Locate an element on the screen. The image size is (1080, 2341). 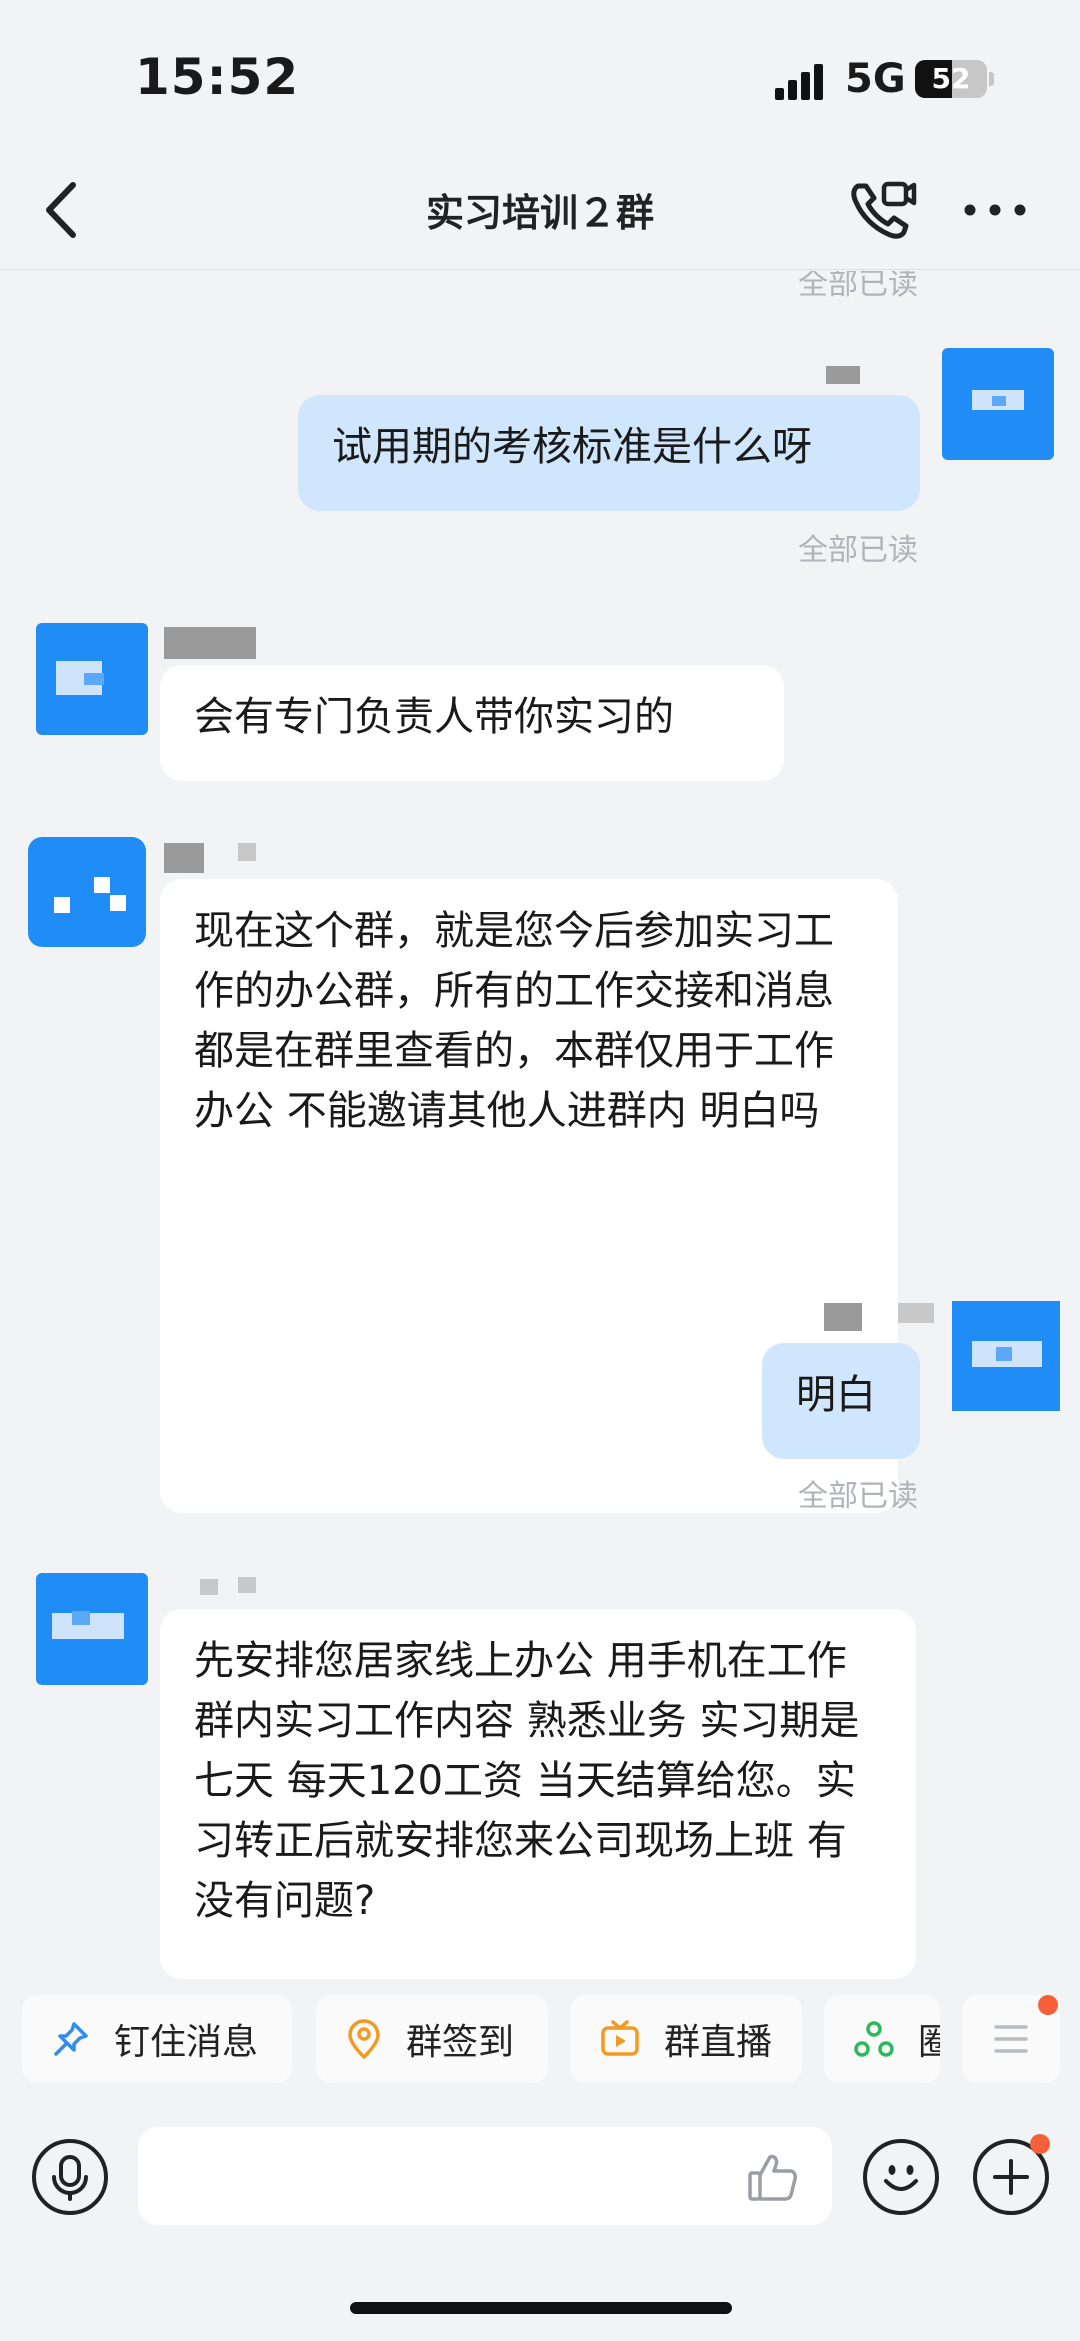
message-text: 明白 is located at coordinates (836, 1395).